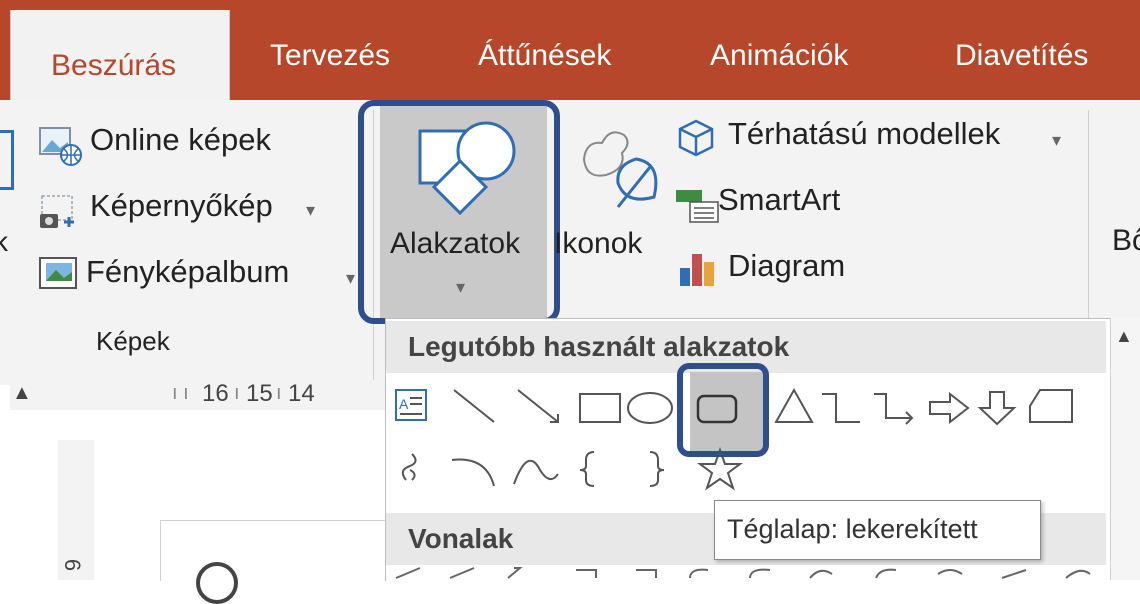 This screenshot has height=604, width=1140. Describe the element at coordinates (723, 410) in the screenshot. I see `rounded-rectangle-highlight-outline` at that location.